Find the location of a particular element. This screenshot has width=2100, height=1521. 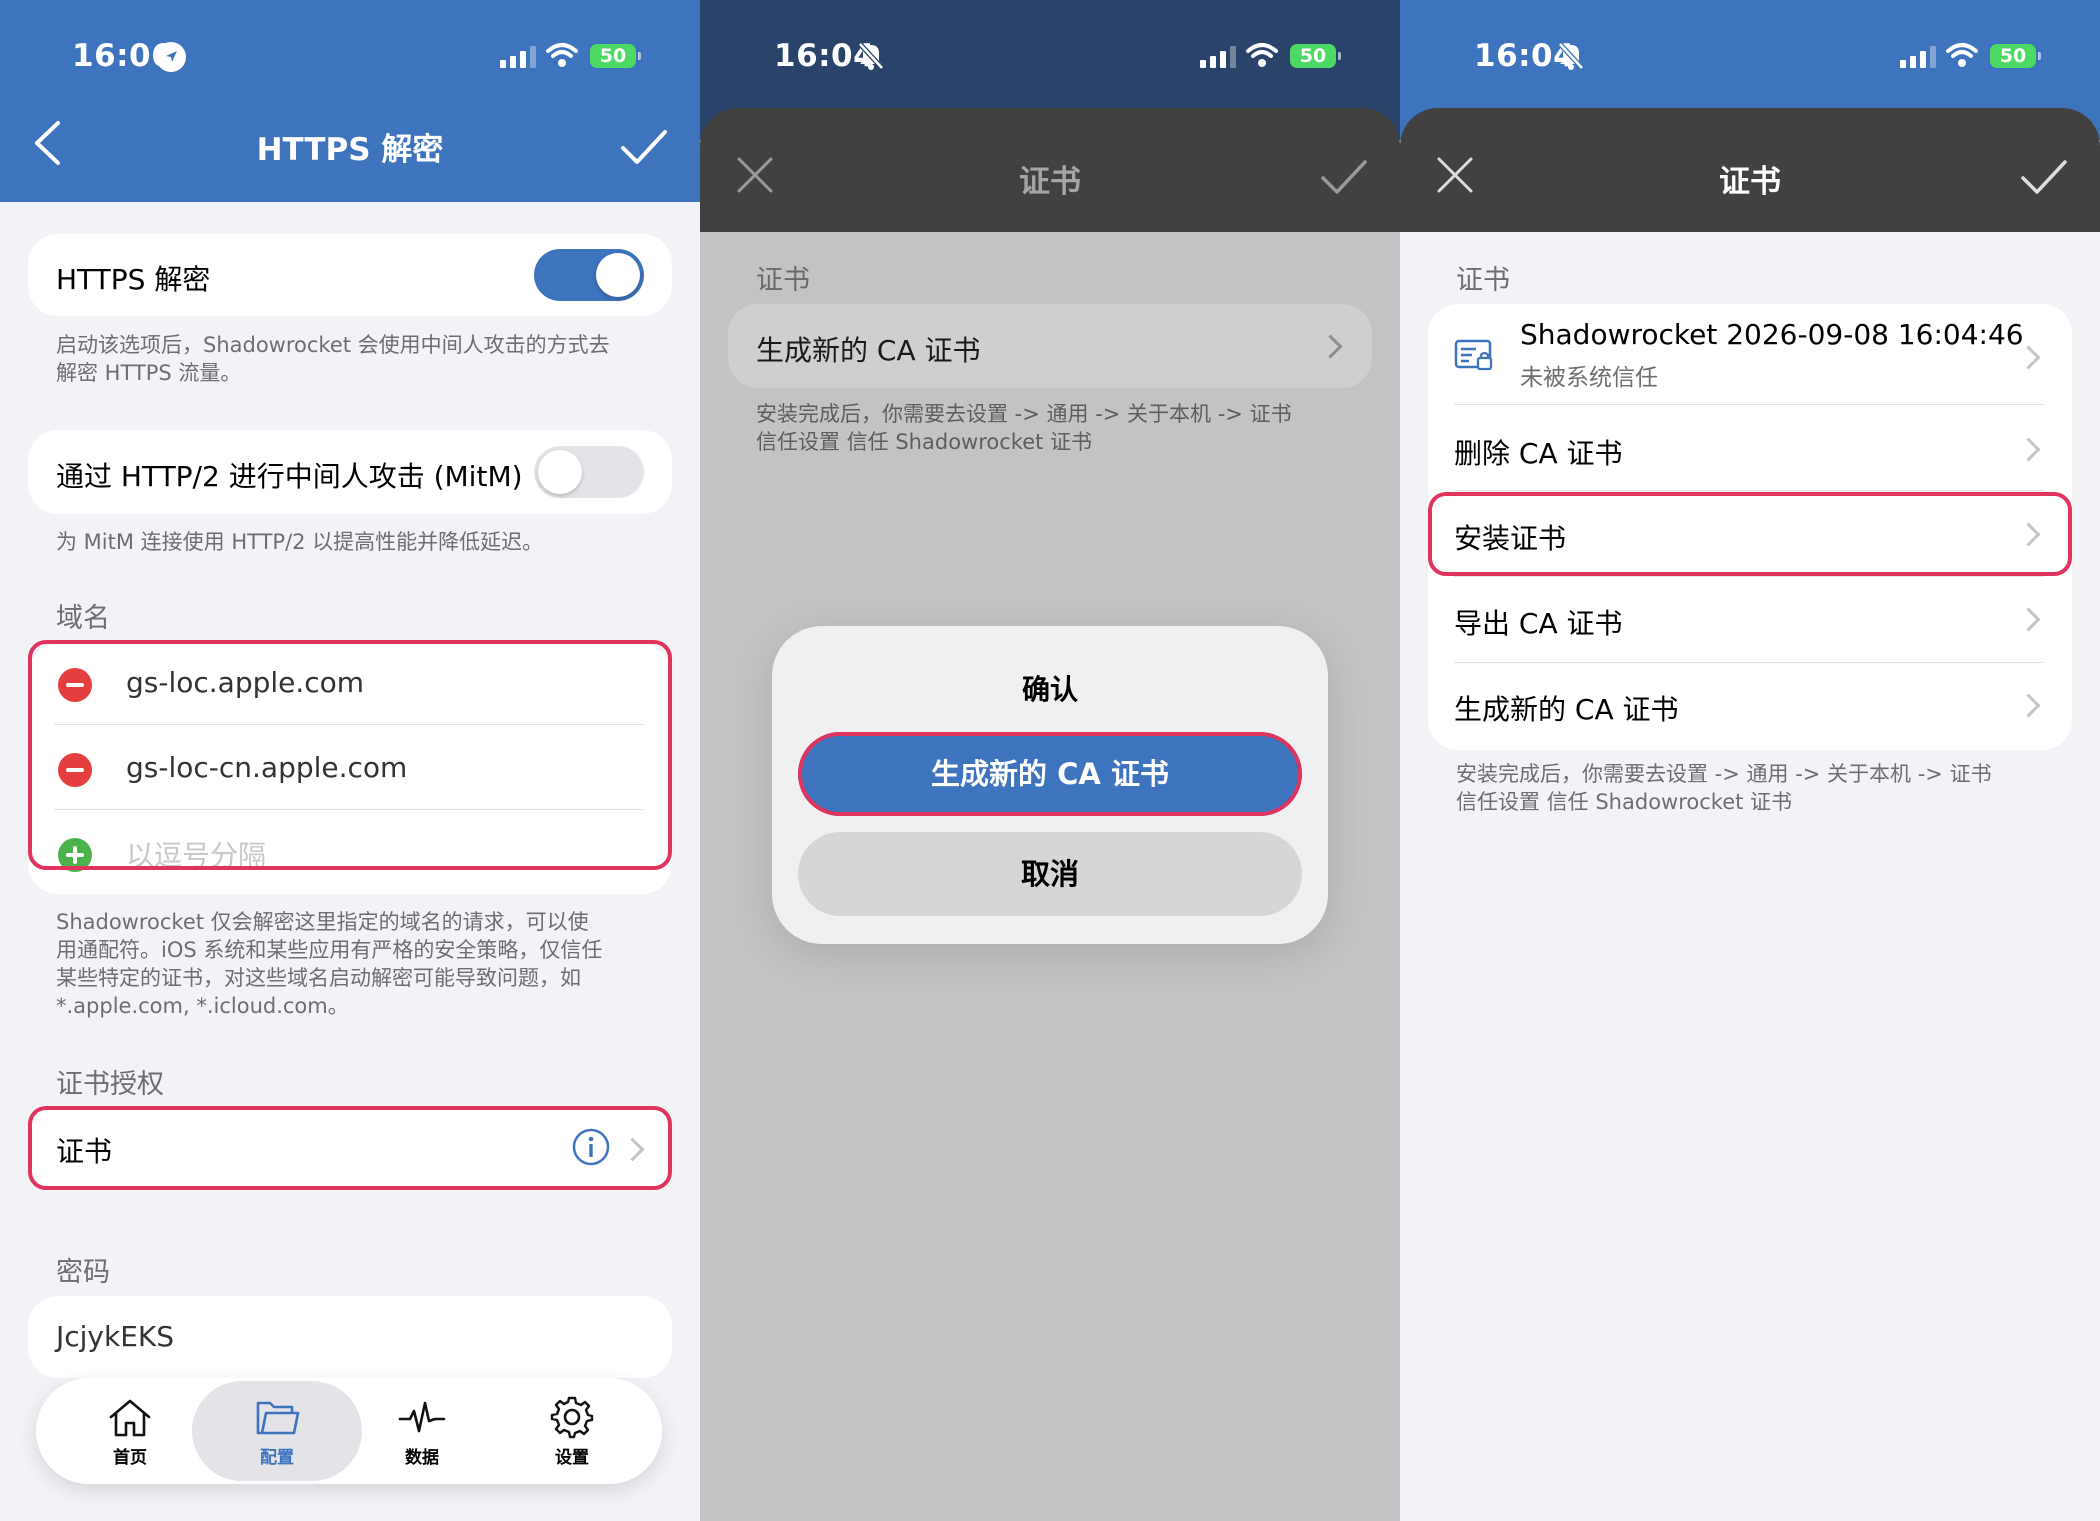

password-section-header: 密码 is located at coordinates (83, 1272).